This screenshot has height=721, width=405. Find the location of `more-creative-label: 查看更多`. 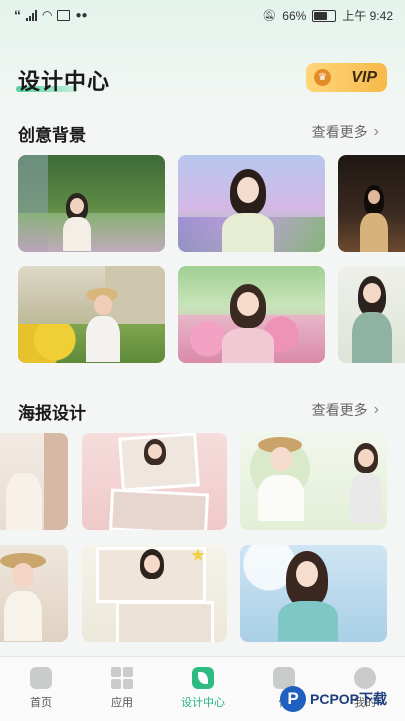

more-creative-label: 查看更多 is located at coordinates (339, 132).